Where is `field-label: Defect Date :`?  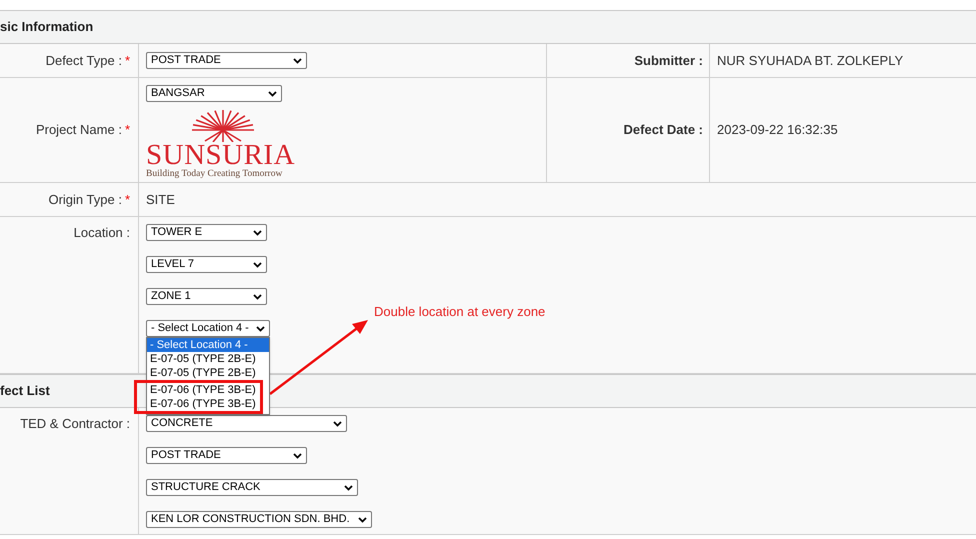 field-label: Defect Date : is located at coordinates (663, 130).